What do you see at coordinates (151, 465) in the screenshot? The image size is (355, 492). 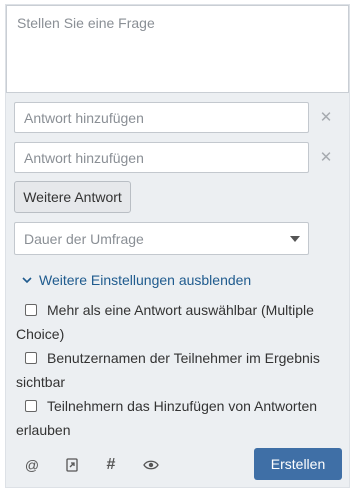 I see `eye-icon` at bounding box center [151, 465].